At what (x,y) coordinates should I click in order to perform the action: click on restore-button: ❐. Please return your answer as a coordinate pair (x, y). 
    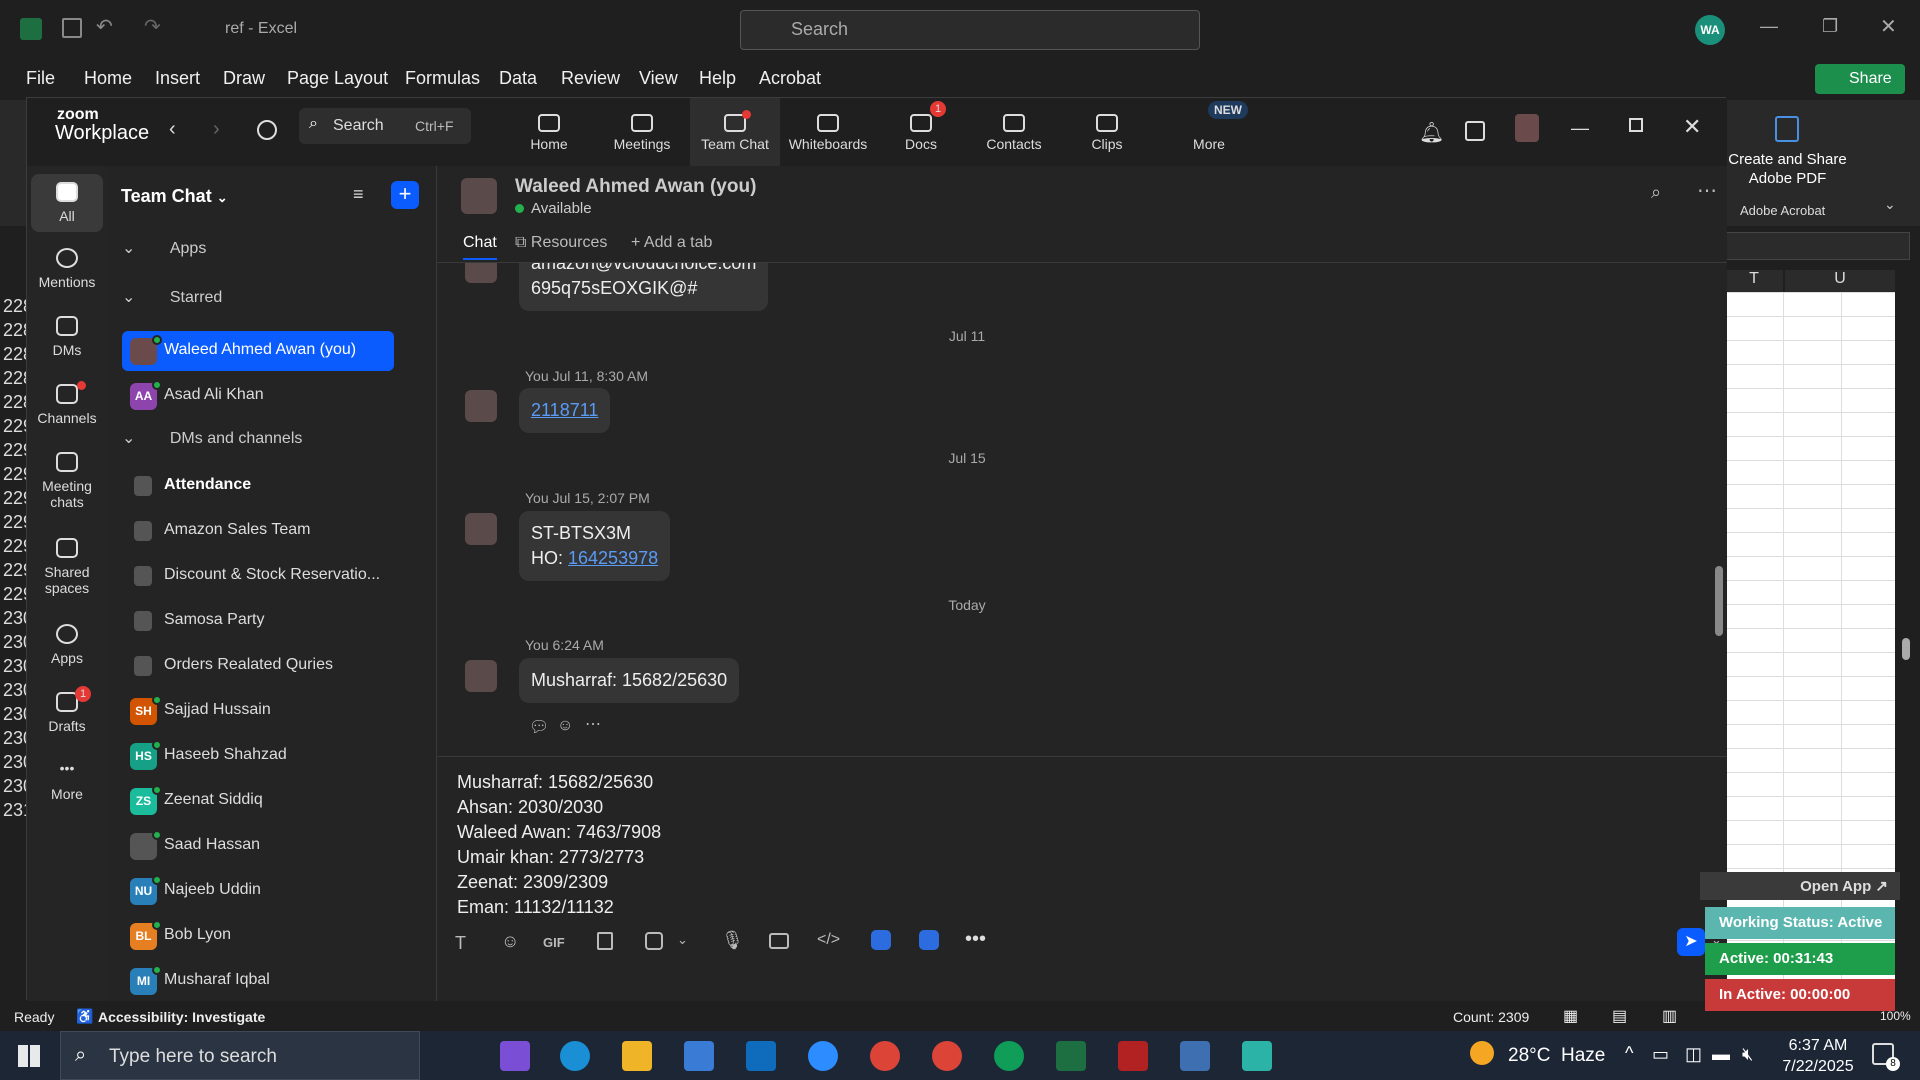
    Looking at the image, I should click on (1830, 26).